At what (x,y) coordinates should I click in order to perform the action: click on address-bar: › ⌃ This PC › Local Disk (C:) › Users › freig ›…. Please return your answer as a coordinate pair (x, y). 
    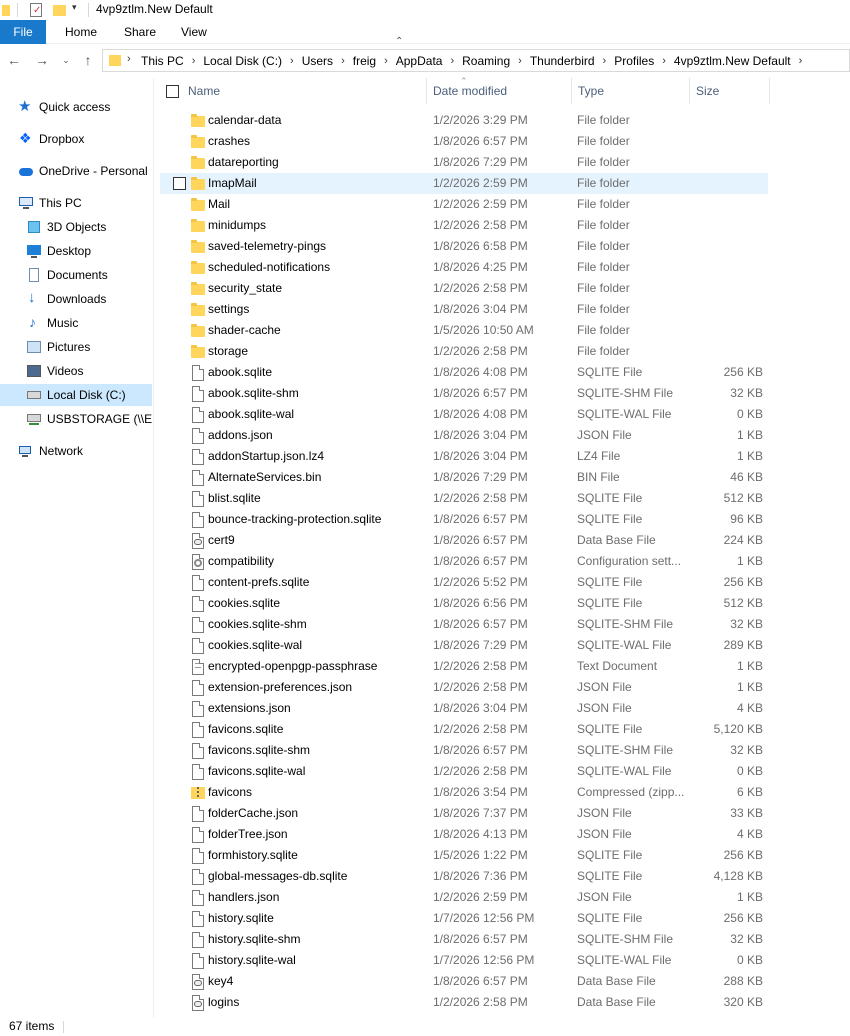
    Looking at the image, I should click on (476, 54).